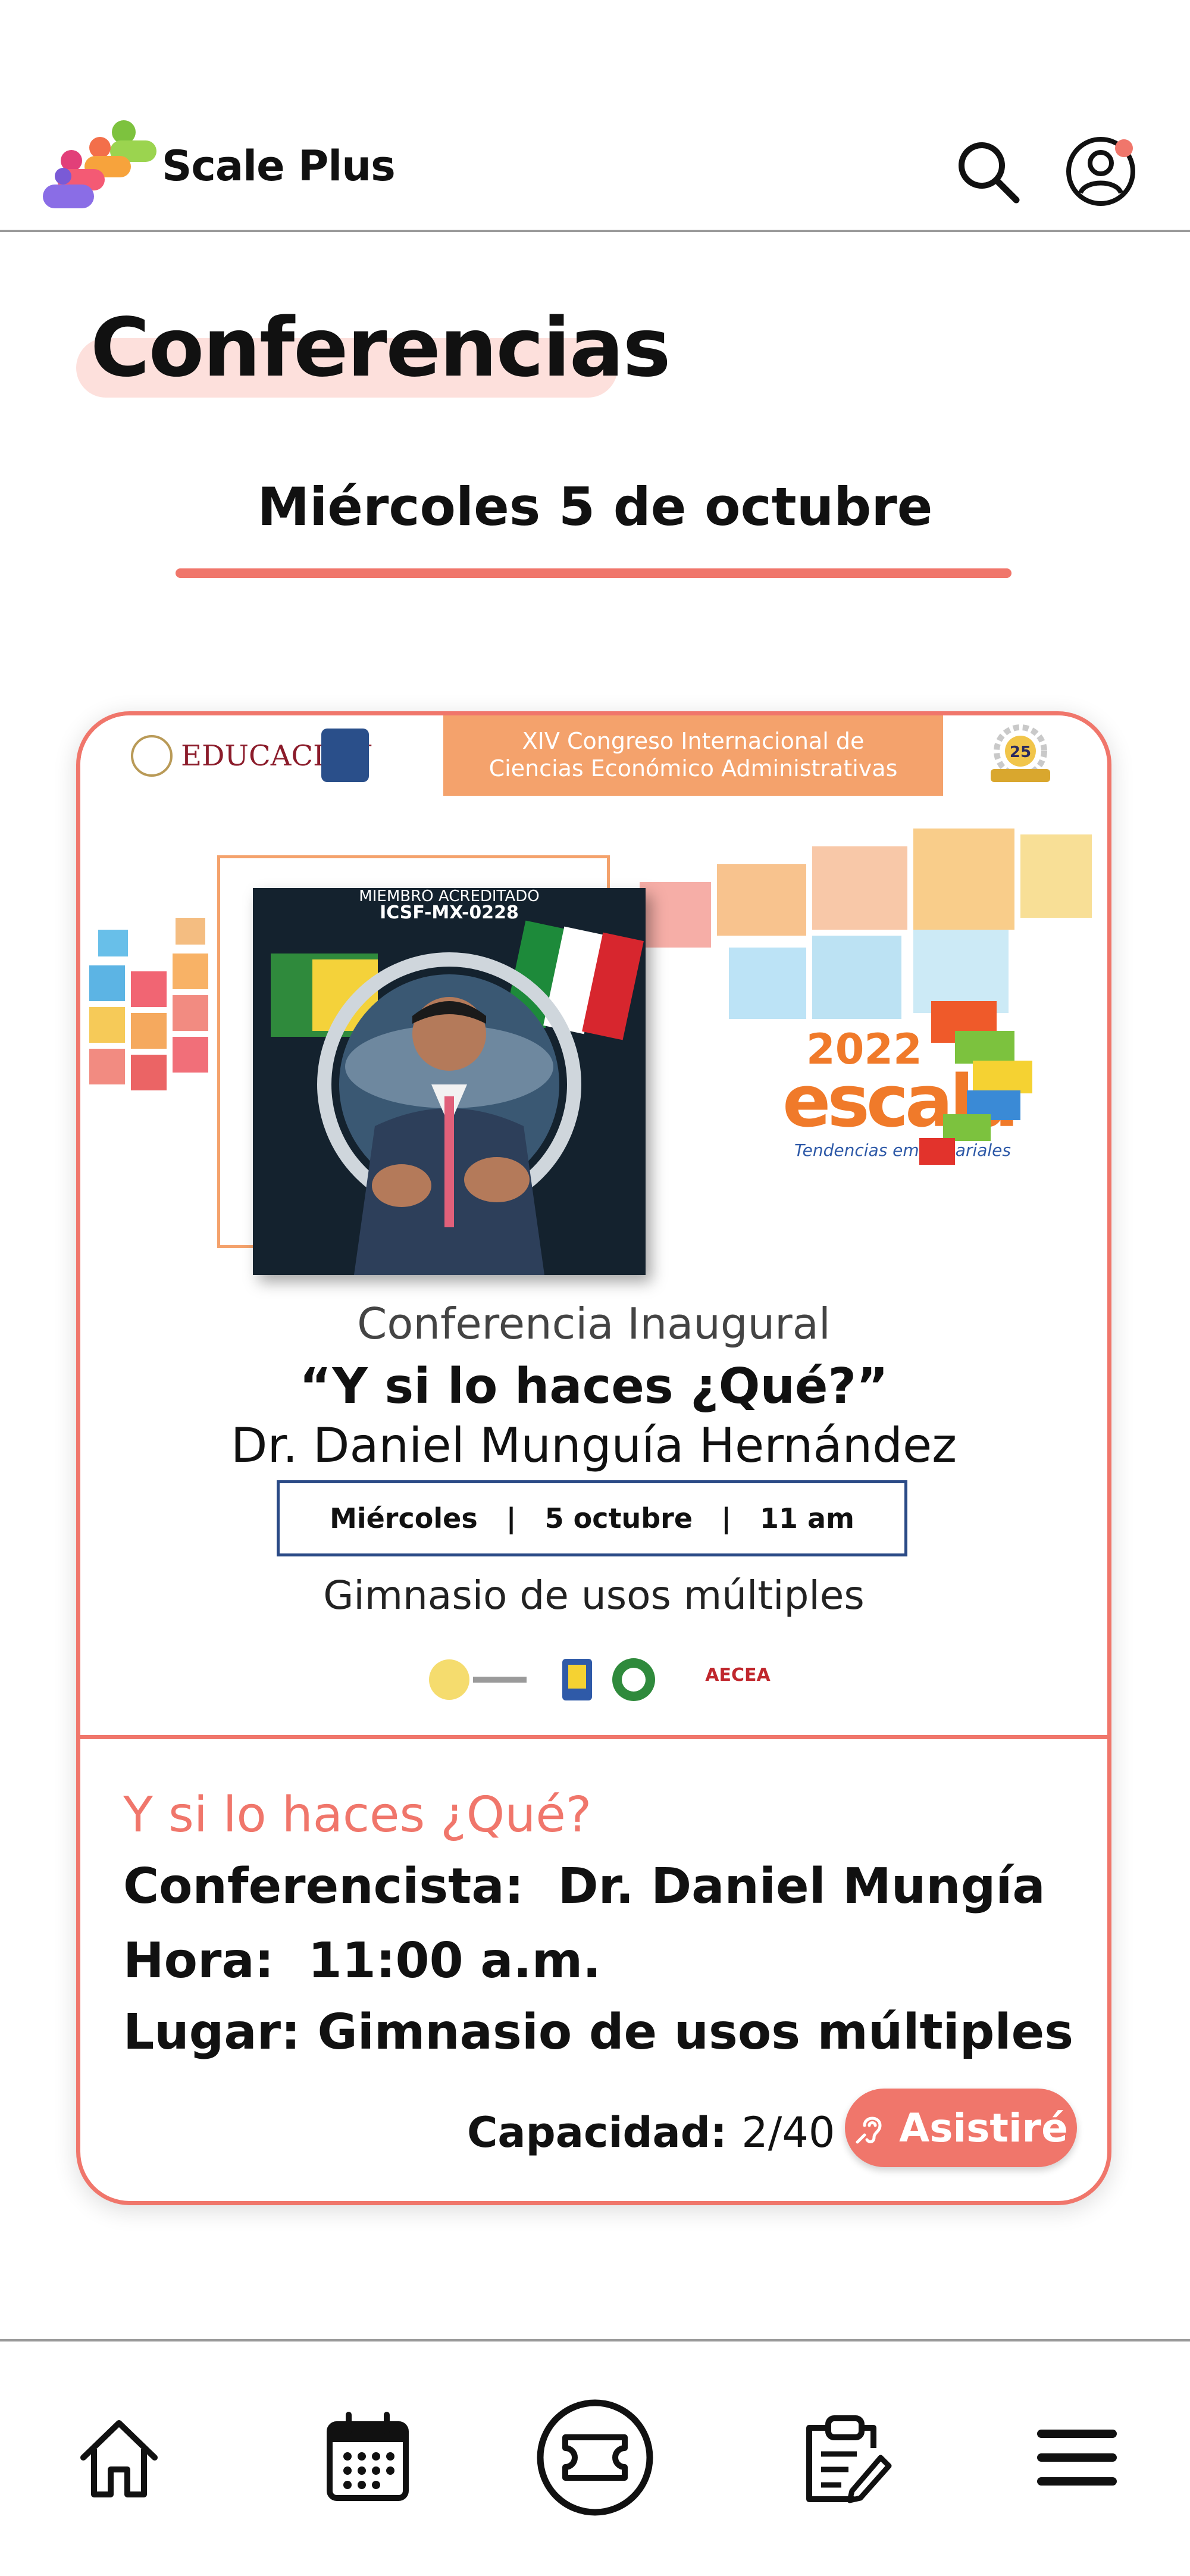 This screenshot has width=1190, height=2576. What do you see at coordinates (367, 2457) in the screenshot?
I see `calendar-icon` at bounding box center [367, 2457].